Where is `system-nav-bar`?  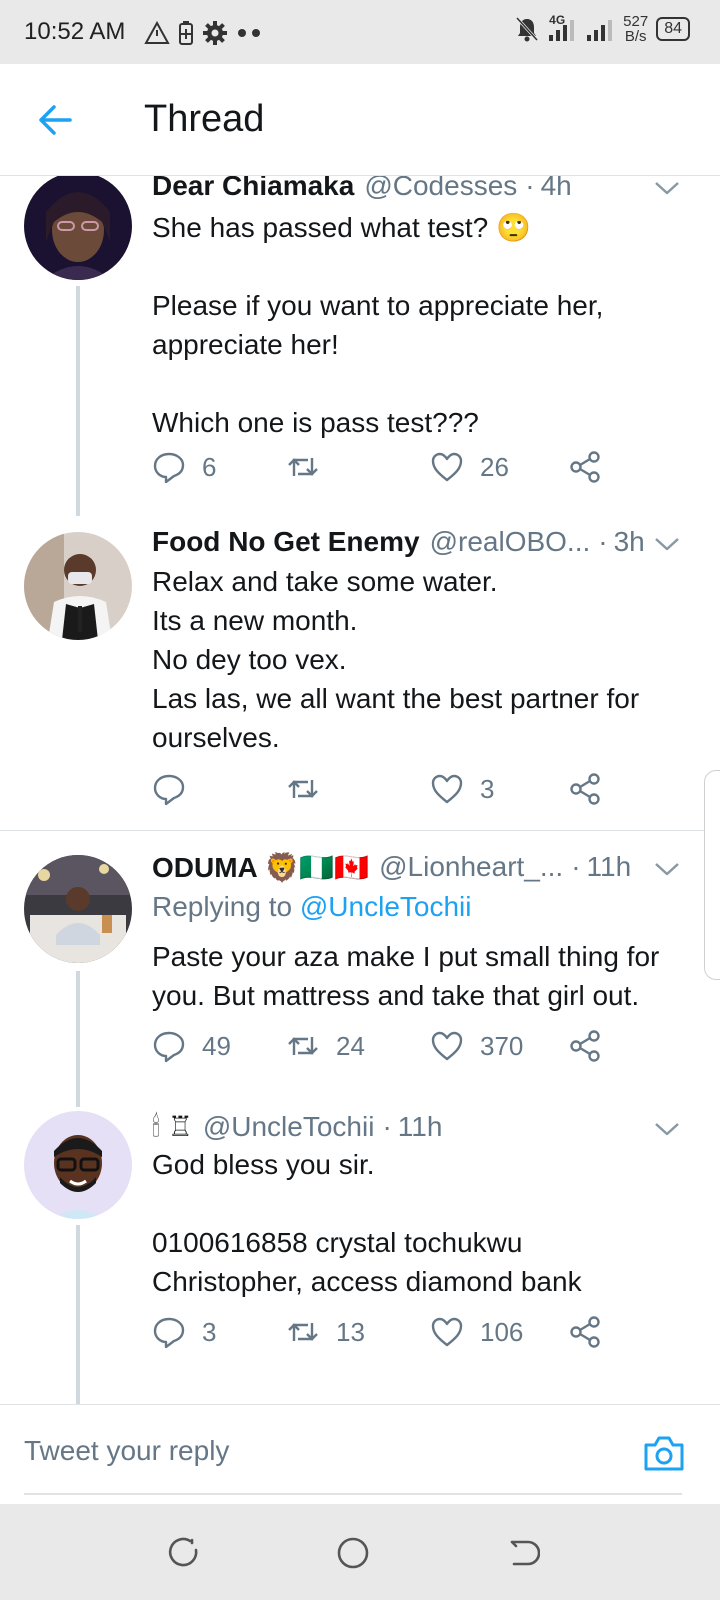 system-nav-bar is located at coordinates (360, 1552).